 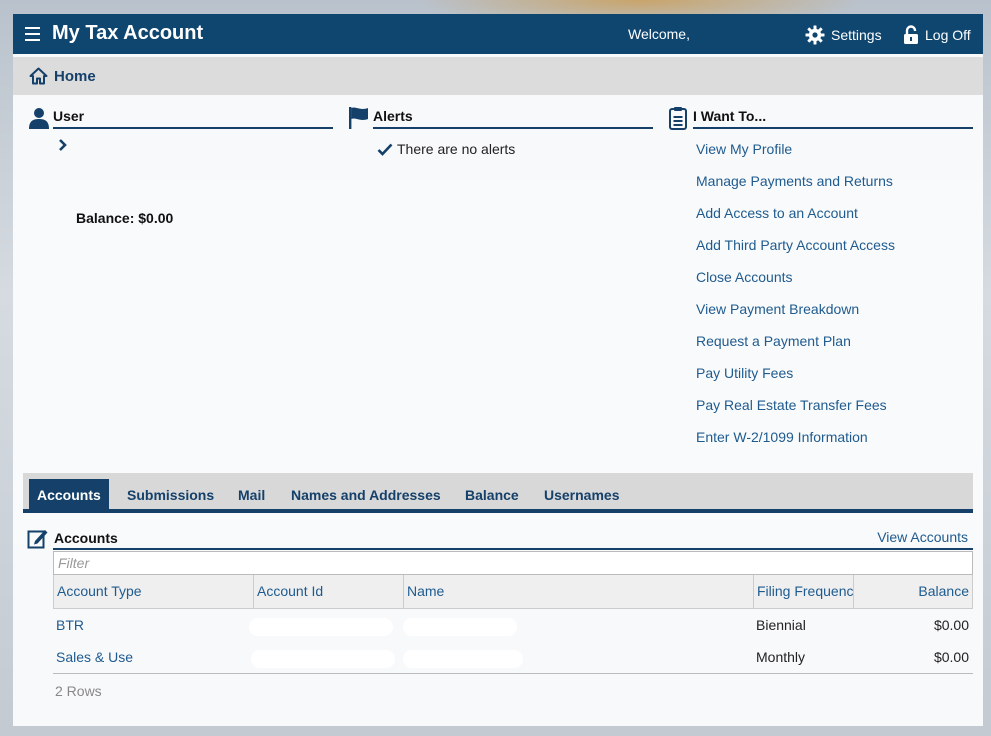 What do you see at coordinates (498, 76) in the screenshot?
I see `breadcrumb: Home` at bounding box center [498, 76].